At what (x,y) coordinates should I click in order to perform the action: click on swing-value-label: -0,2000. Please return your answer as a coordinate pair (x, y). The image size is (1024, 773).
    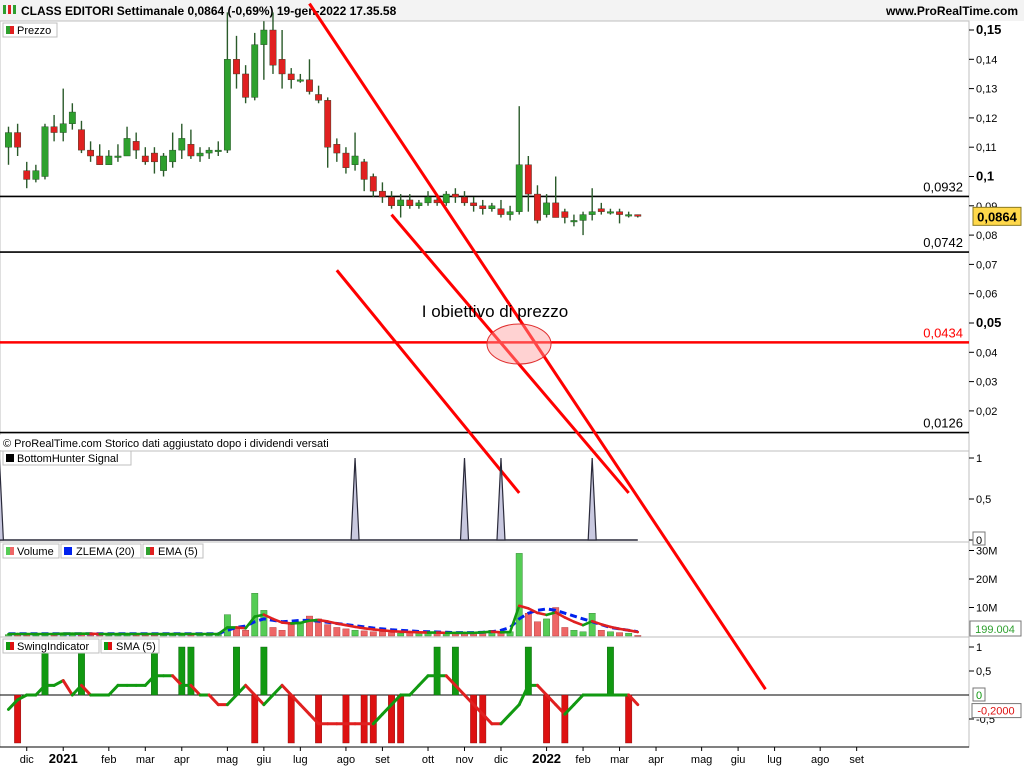
    Looking at the image, I should click on (995, 712).